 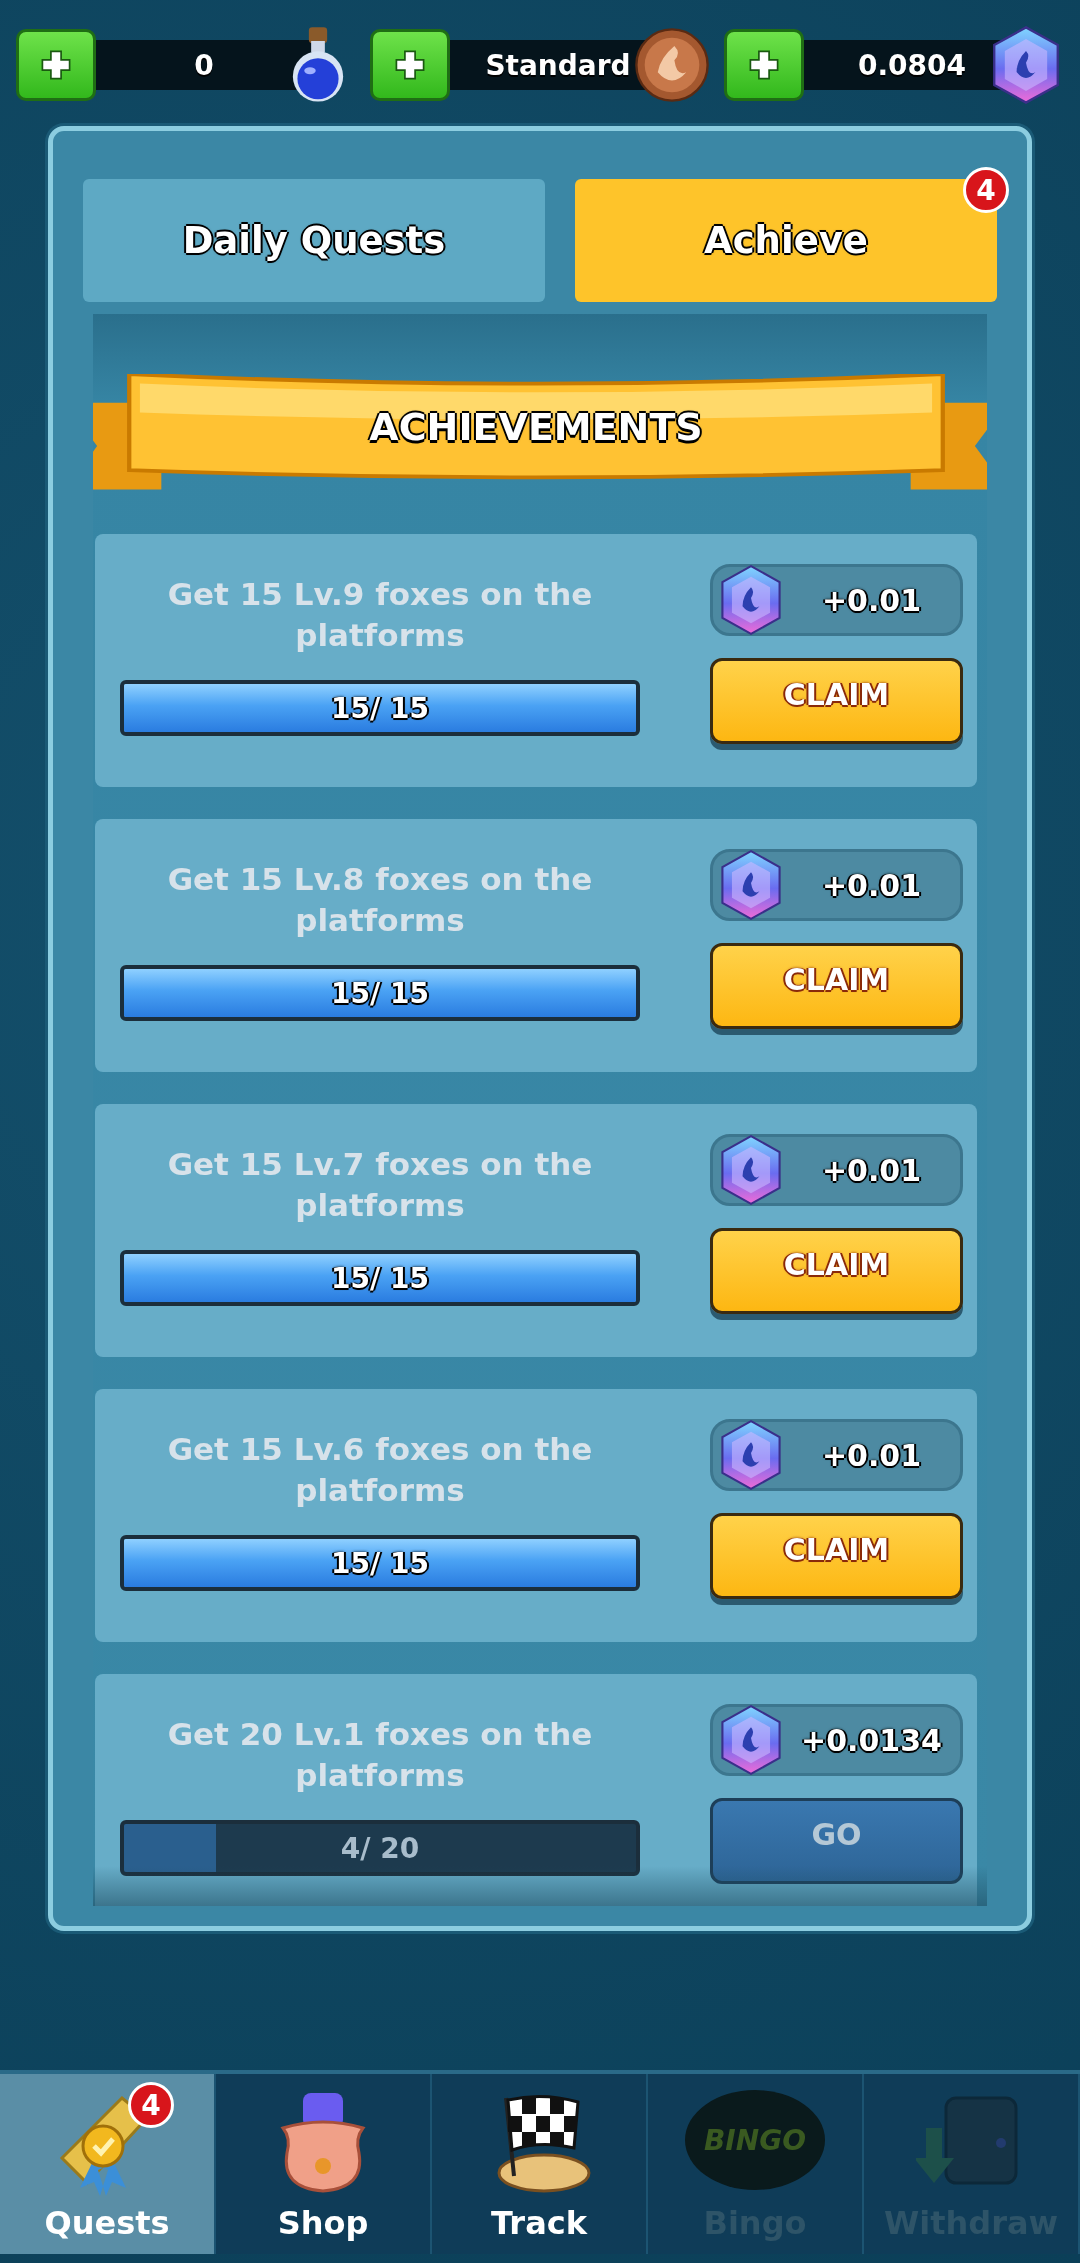 I want to click on banner-title: ACHIEVEMENTS, so click(x=536, y=426).